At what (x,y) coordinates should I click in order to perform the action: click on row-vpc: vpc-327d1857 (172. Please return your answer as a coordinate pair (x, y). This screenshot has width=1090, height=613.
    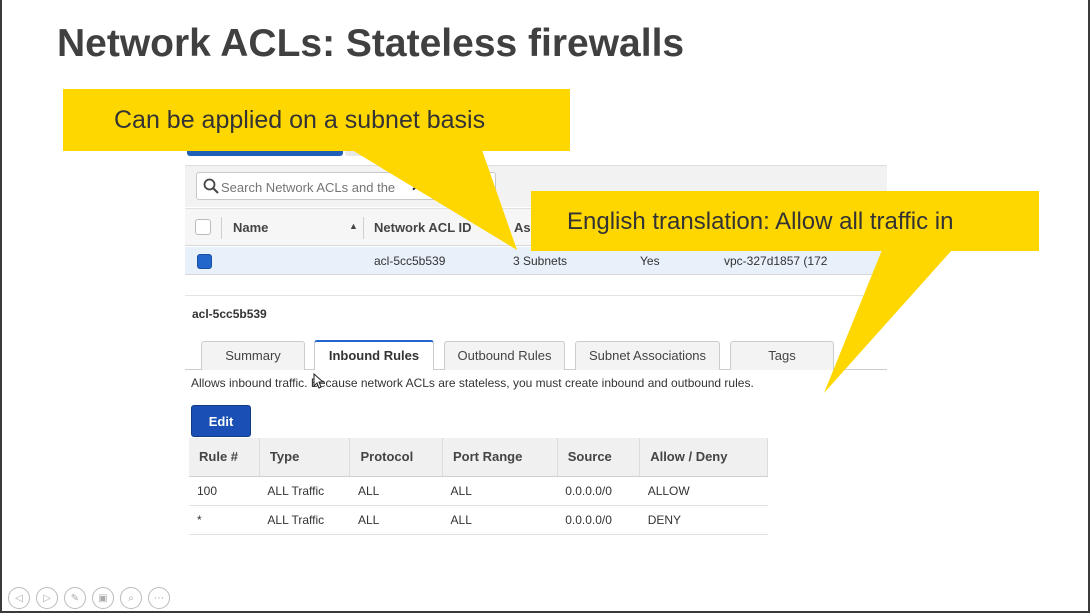
    Looking at the image, I should click on (776, 261).